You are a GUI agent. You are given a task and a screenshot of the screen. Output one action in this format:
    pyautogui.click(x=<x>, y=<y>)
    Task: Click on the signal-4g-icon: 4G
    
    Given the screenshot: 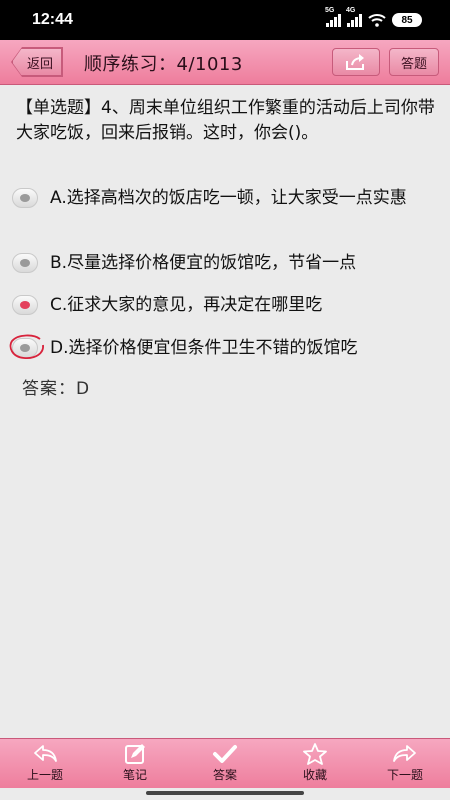 What is the action you would take?
    pyautogui.click(x=354, y=17)
    